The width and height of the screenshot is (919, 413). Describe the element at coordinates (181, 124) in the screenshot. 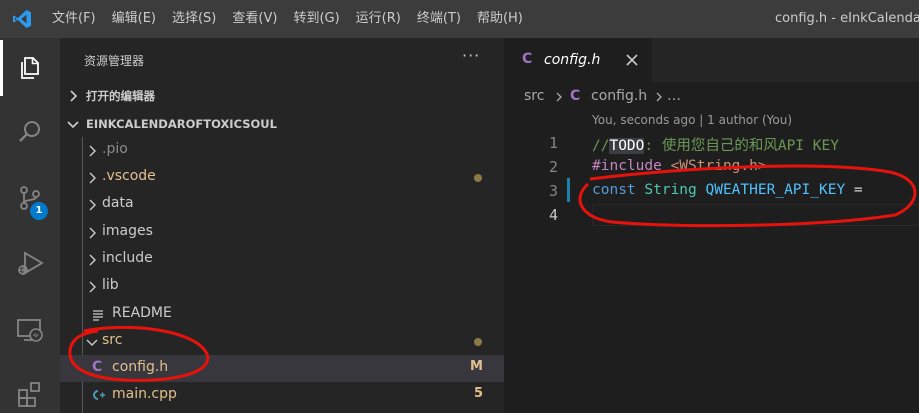

I see `project-label: EINKCALENDAROFTOXICSOUL` at that location.